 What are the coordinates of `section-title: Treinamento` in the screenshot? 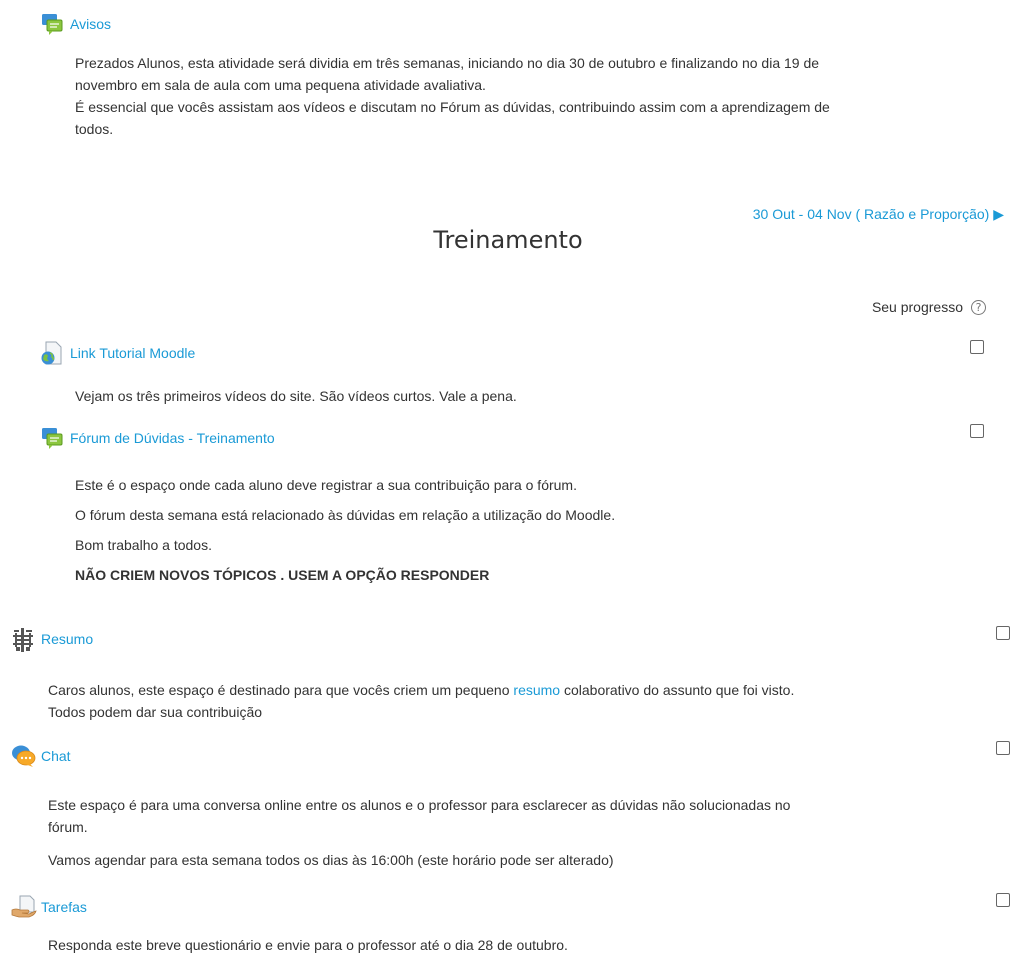 It's located at (508, 240).